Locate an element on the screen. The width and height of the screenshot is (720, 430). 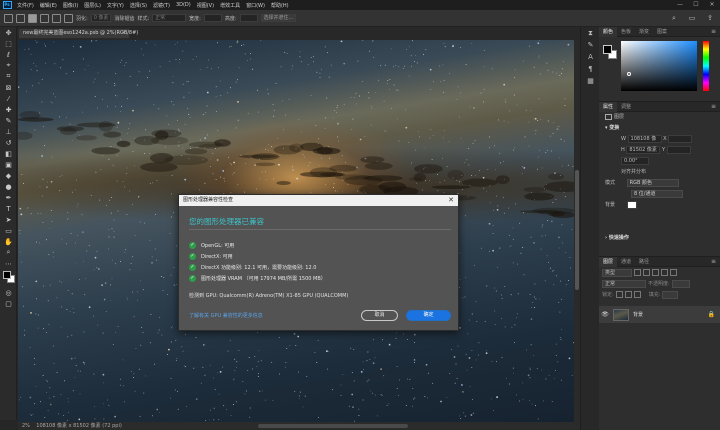
crop-tool-icon: ⌗ is located at coordinates (8, 76).